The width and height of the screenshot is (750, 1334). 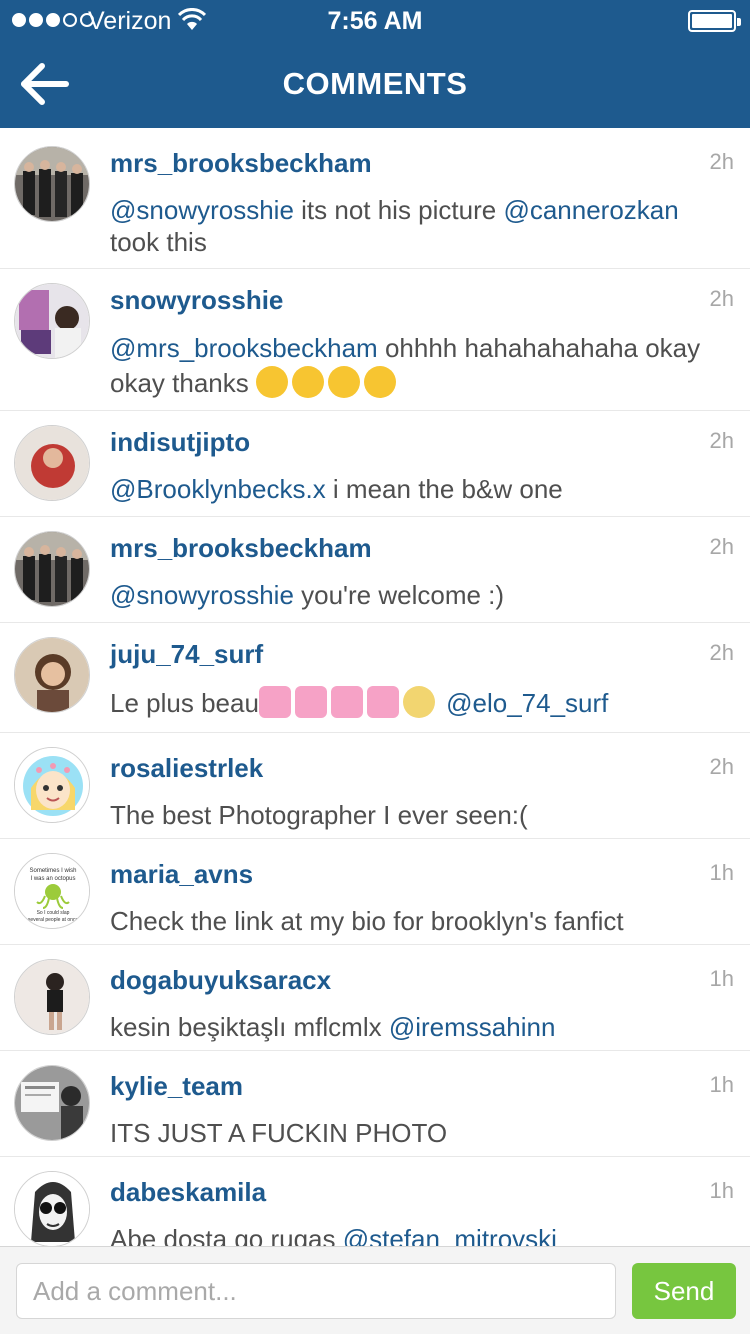 I want to click on avatar-caption: So I could slap, so click(x=53, y=913).